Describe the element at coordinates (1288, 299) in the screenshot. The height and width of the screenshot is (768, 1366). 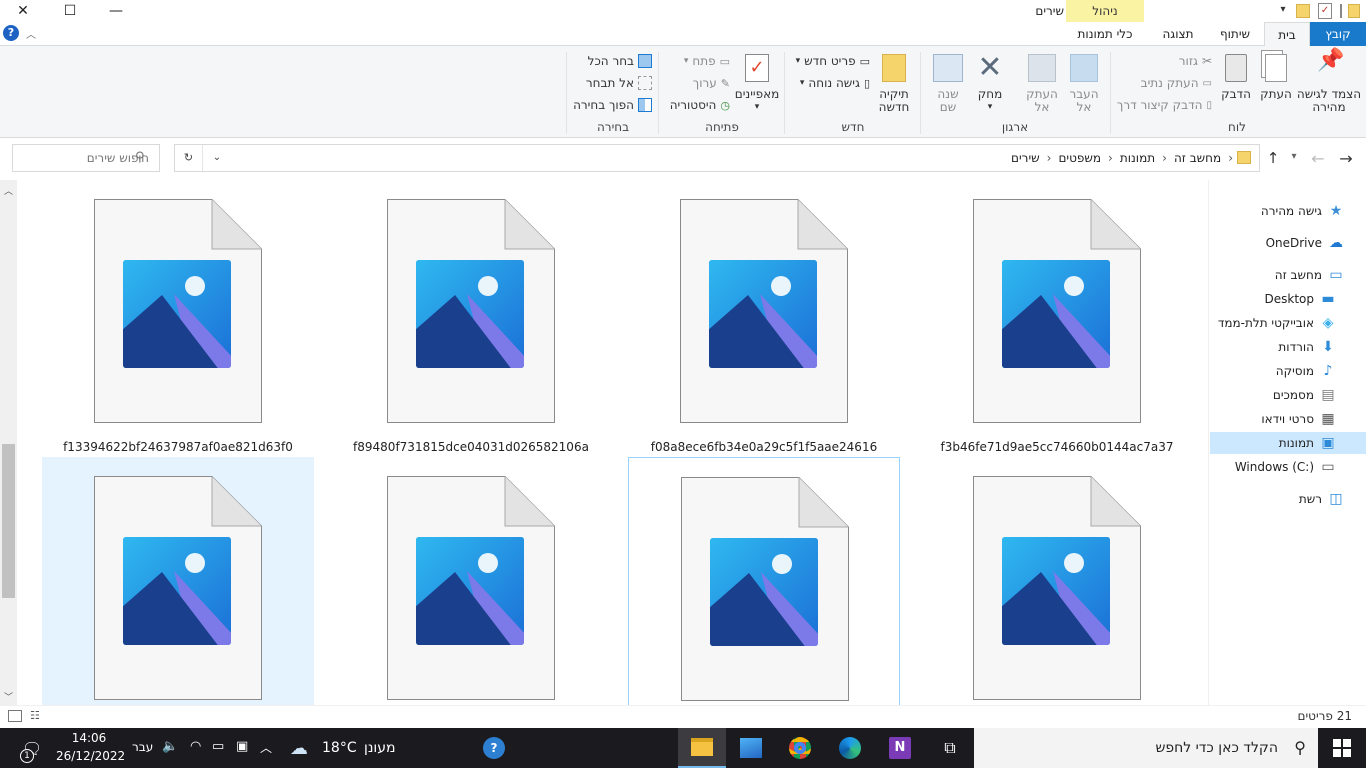
I see `nav-item: Desktop ▬` at that location.